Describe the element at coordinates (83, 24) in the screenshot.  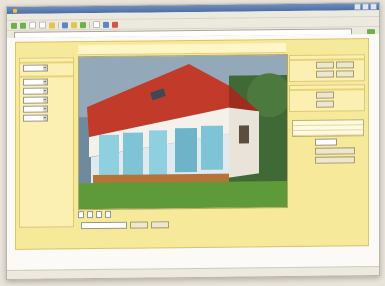
I see `history-icon` at that location.